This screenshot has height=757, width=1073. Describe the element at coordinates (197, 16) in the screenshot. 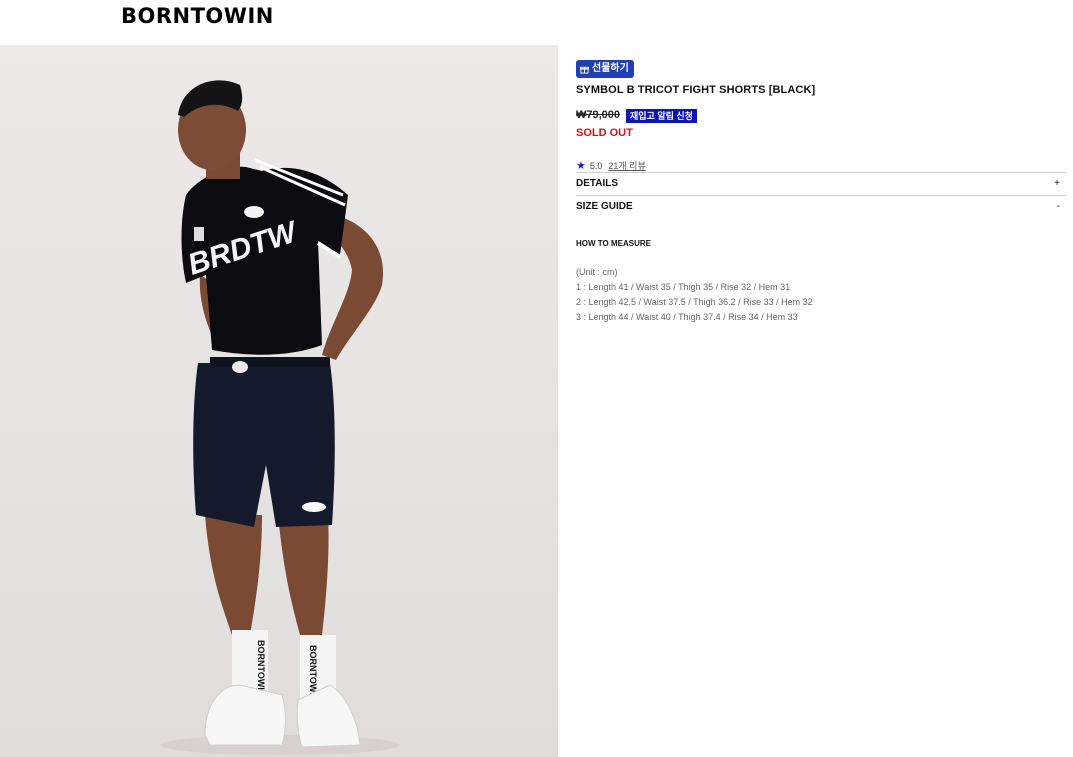

I see `brand-logo: BORNTOWIN` at that location.